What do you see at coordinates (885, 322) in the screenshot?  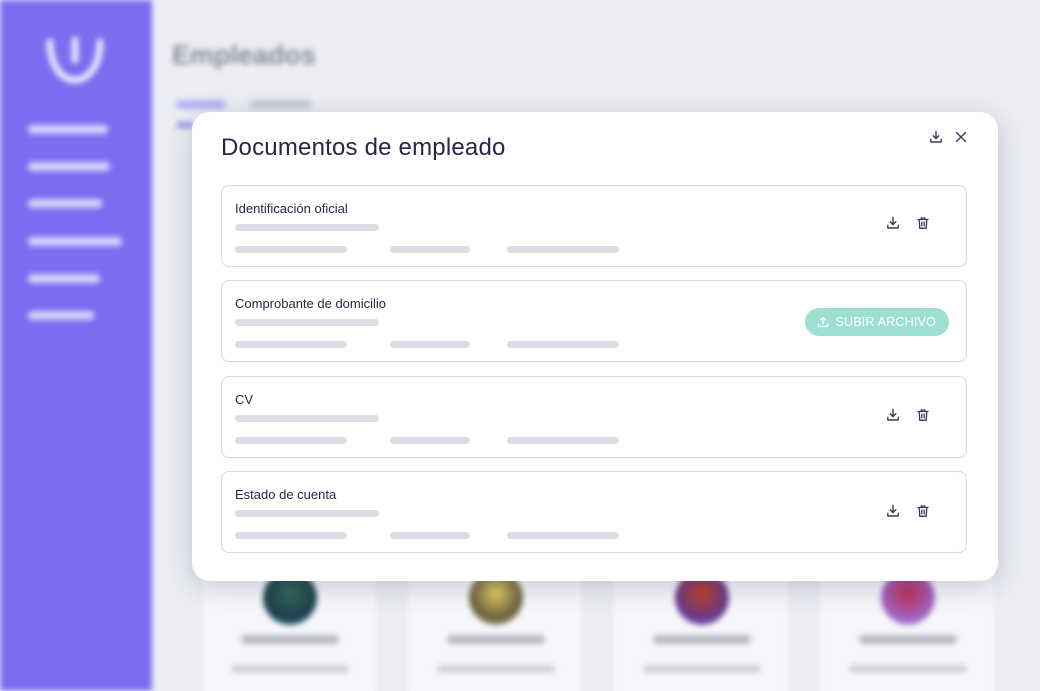 I see `upload-file-label: SUBIR ARCHIVO` at bounding box center [885, 322].